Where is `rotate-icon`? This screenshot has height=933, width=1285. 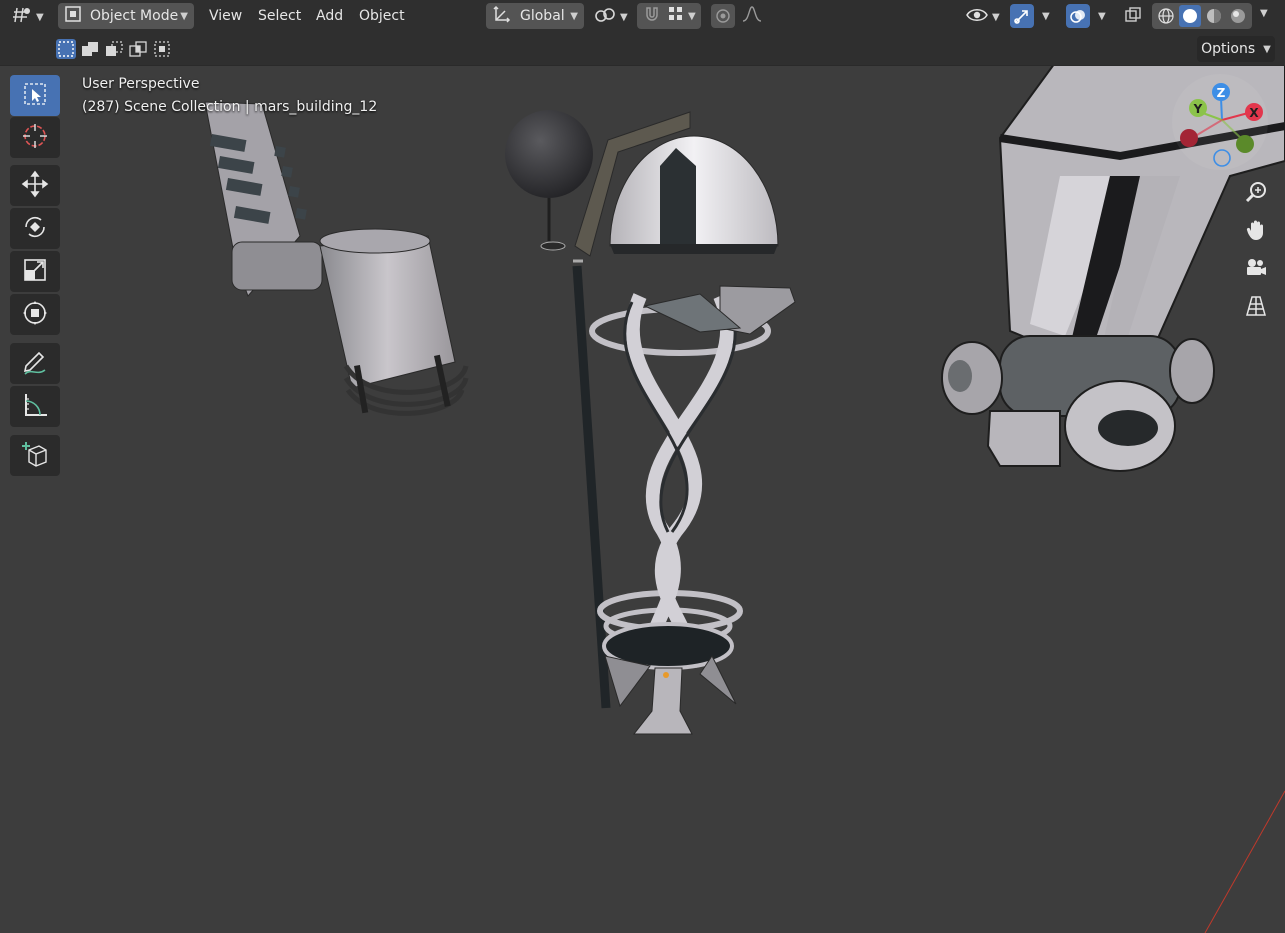
rotate-icon is located at coordinates (35, 229).